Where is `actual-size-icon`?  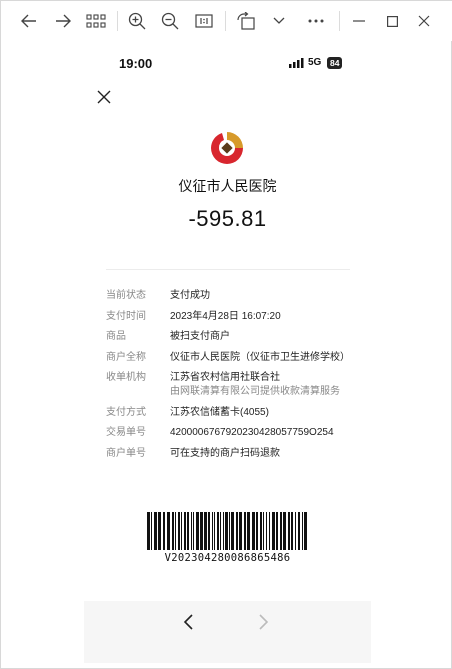
actual-size-icon is located at coordinates (204, 21).